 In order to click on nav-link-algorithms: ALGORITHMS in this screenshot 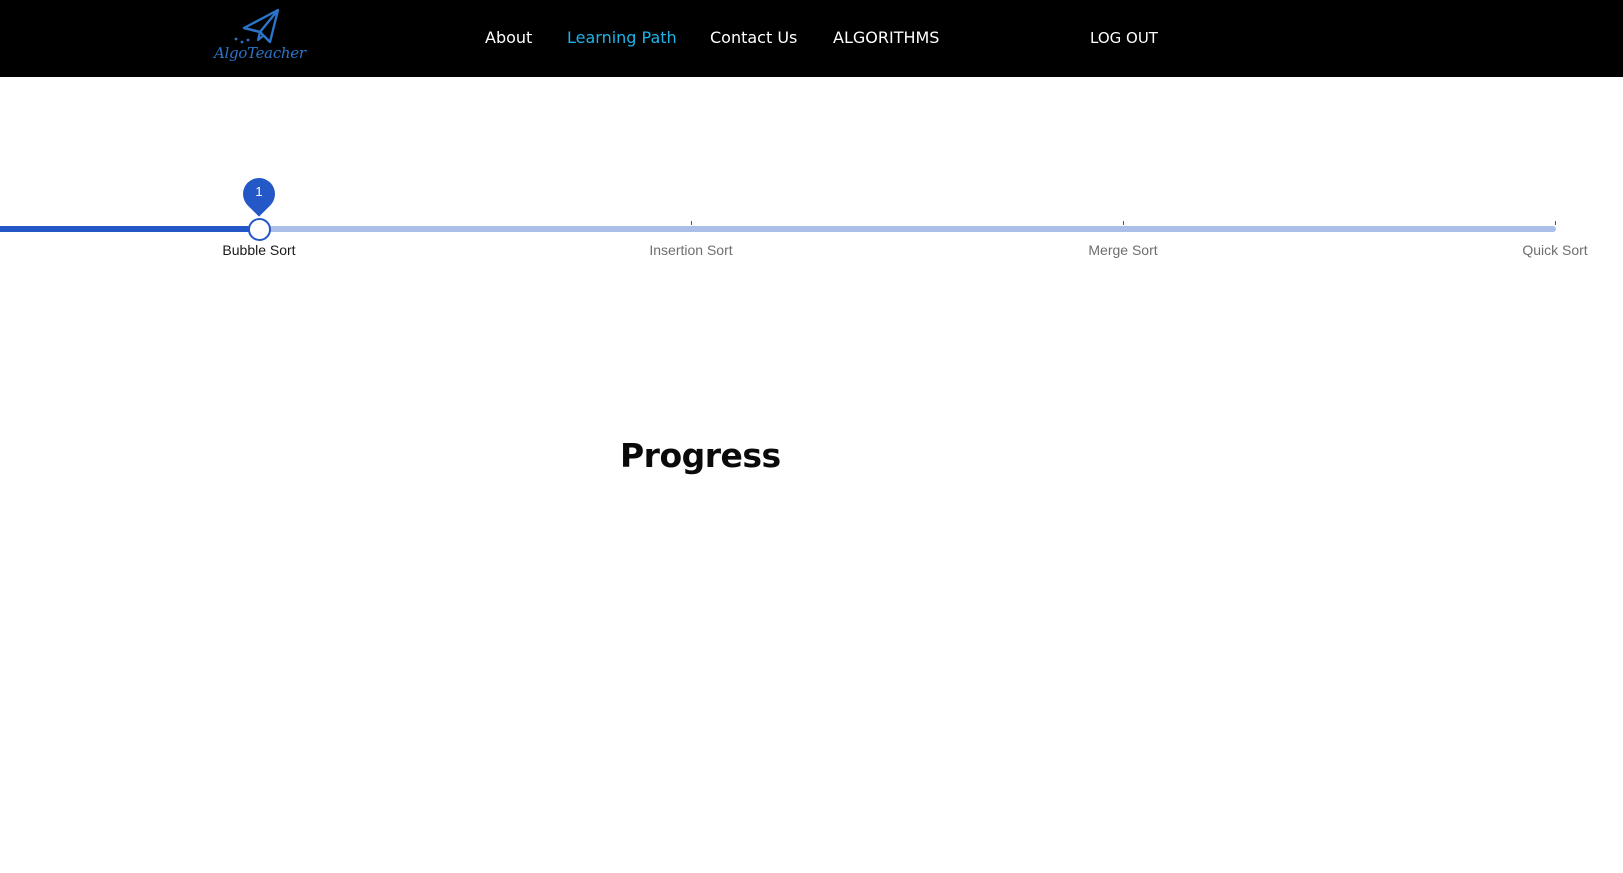, I will do `click(886, 38)`.